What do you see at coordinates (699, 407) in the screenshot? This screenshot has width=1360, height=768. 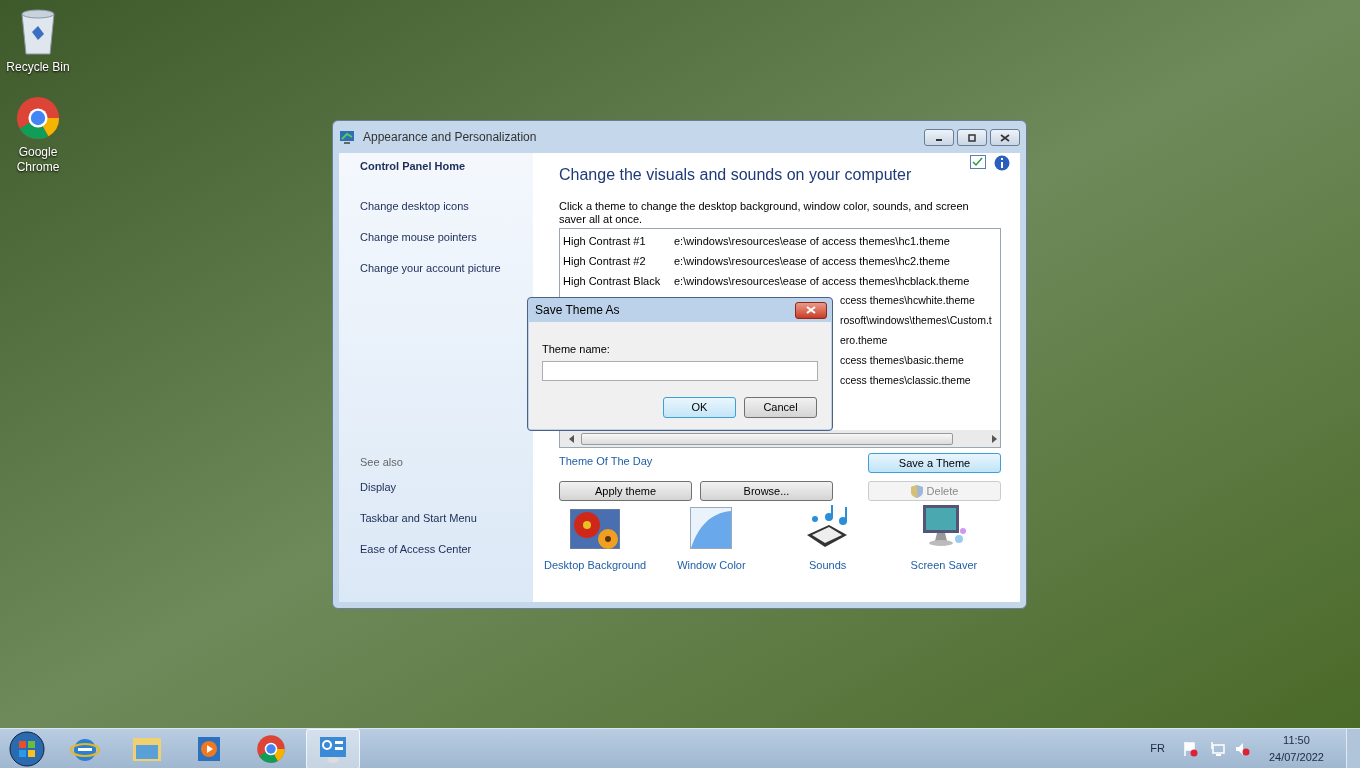 I see `ok-button: OK` at bounding box center [699, 407].